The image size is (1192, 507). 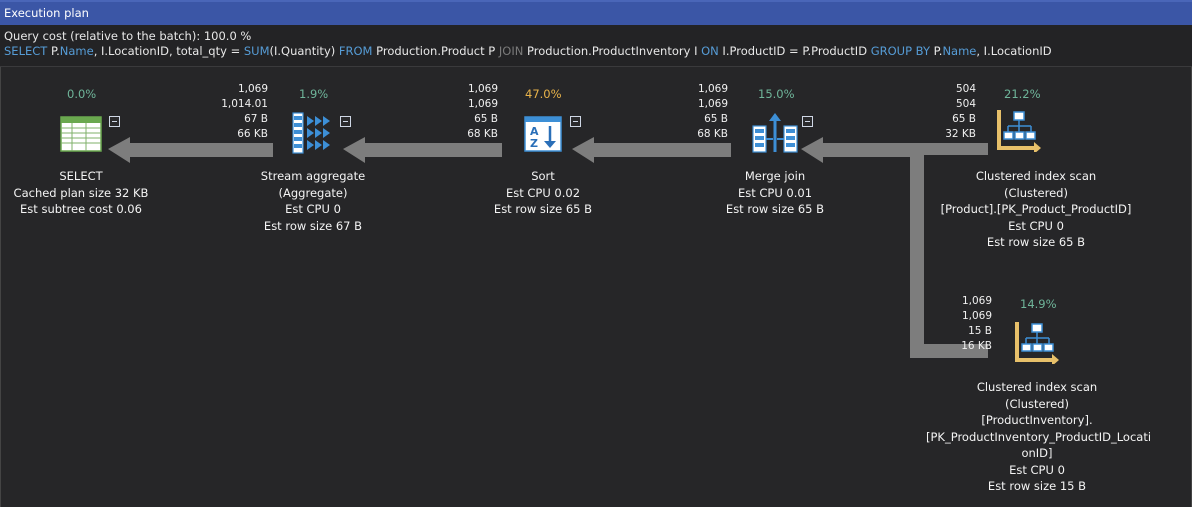 I want to click on node-label-line: Stream aggregate, so click(x=313, y=176).